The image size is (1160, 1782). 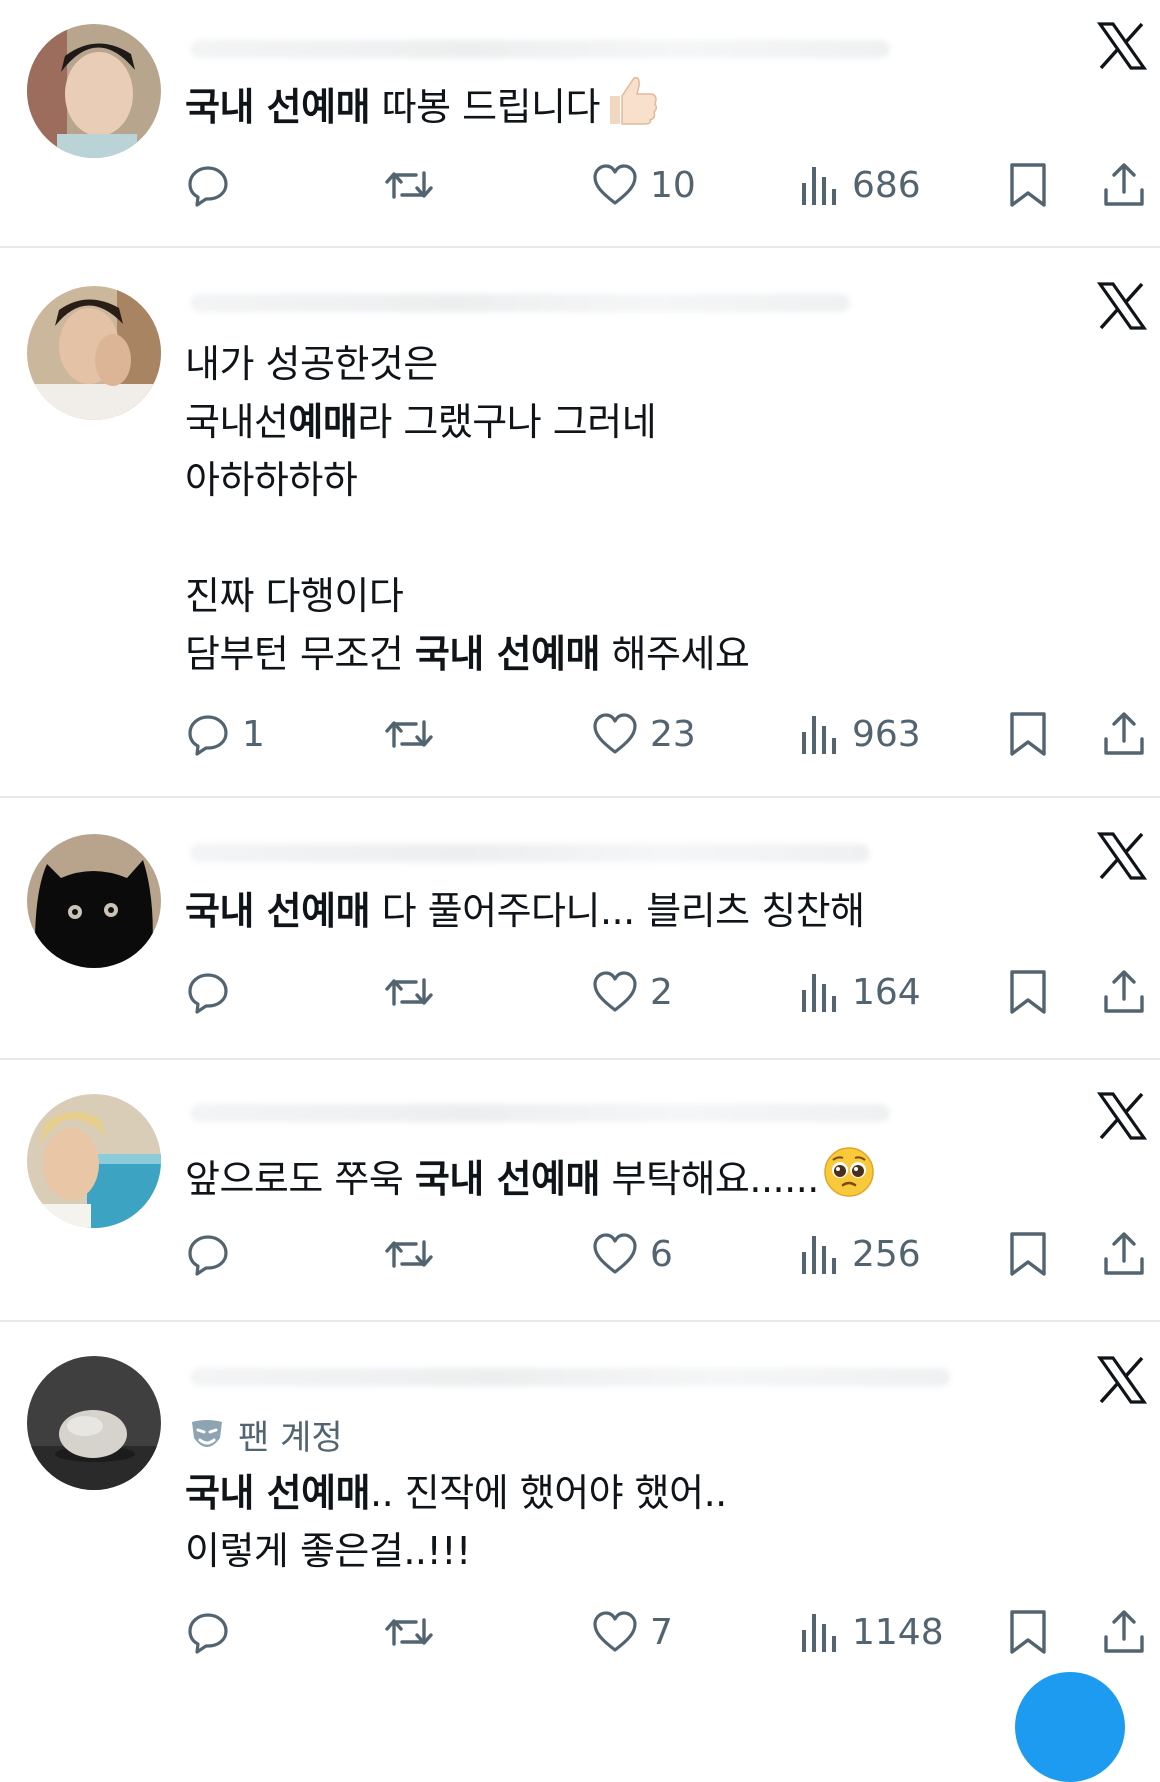 I want to click on text-segment: 내가 성공한것은, so click(x=311, y=364).